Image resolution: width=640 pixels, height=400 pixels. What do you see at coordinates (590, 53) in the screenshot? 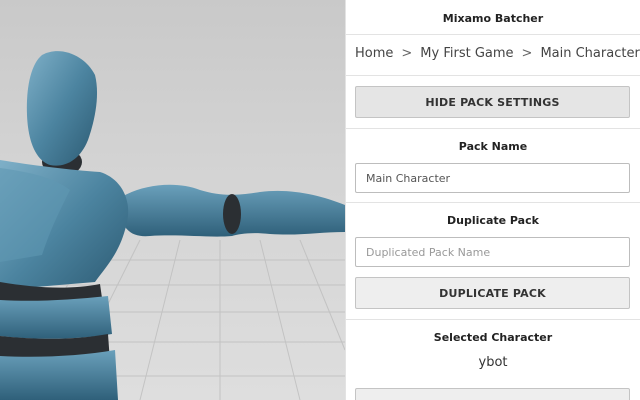
I see `breadcrumb-current: Main Character` at bounding box center [590, 53].